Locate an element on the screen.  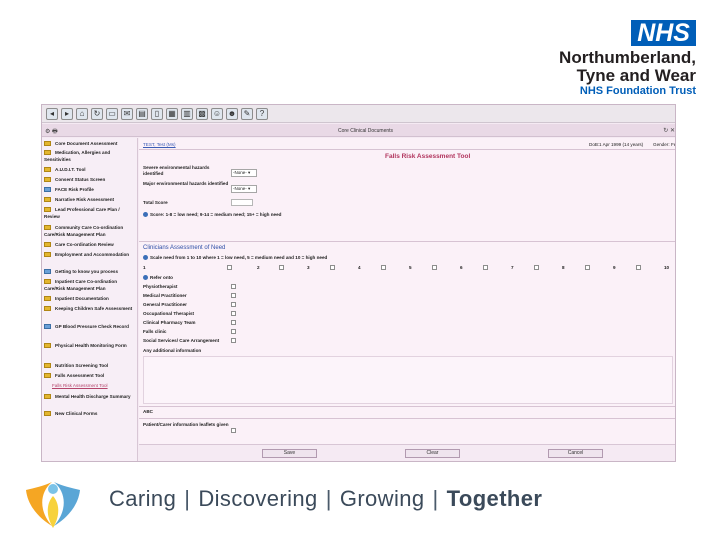
cancel-button: Cancel is located at coordinates (575, 453).